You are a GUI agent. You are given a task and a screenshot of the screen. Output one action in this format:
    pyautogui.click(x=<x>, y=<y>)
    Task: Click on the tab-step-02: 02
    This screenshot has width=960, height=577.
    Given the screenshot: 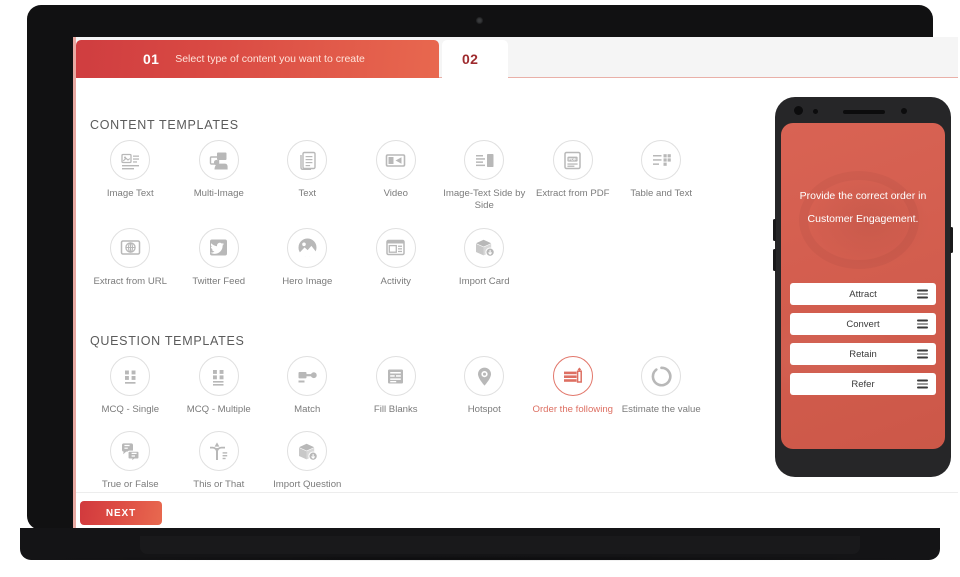 What is the action you would take?
    pyautogui.click(x=475, y=59)
    